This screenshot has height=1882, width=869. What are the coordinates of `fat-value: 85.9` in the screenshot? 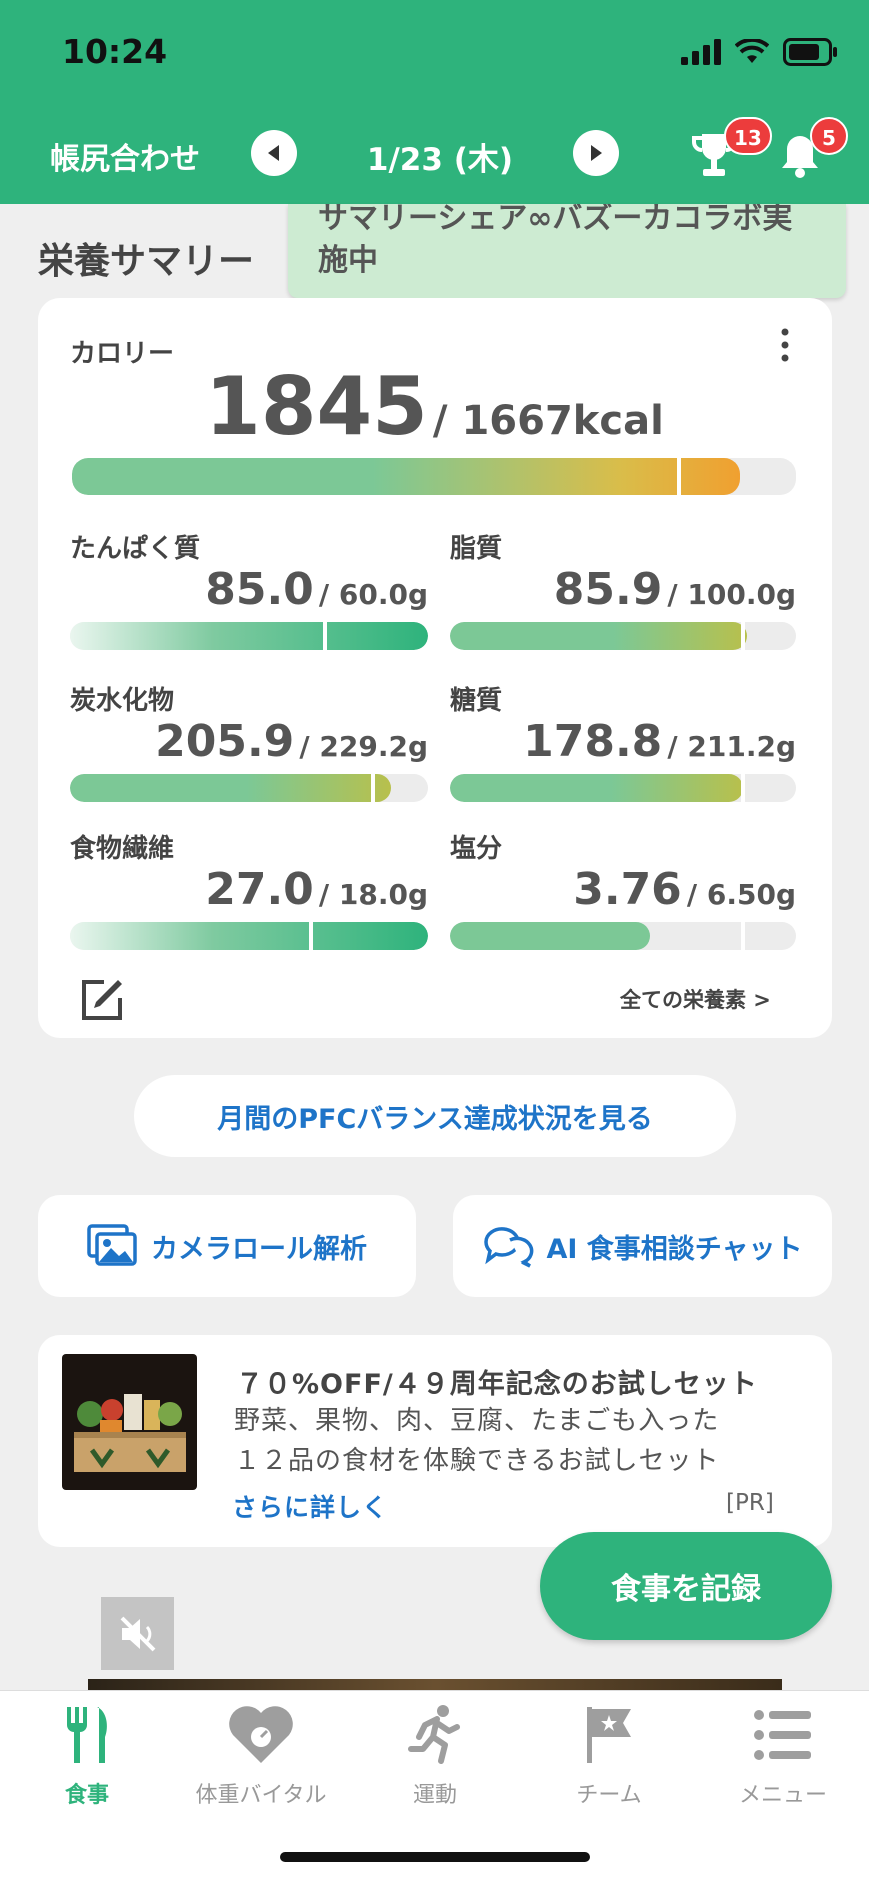 It's located at (608, 589).